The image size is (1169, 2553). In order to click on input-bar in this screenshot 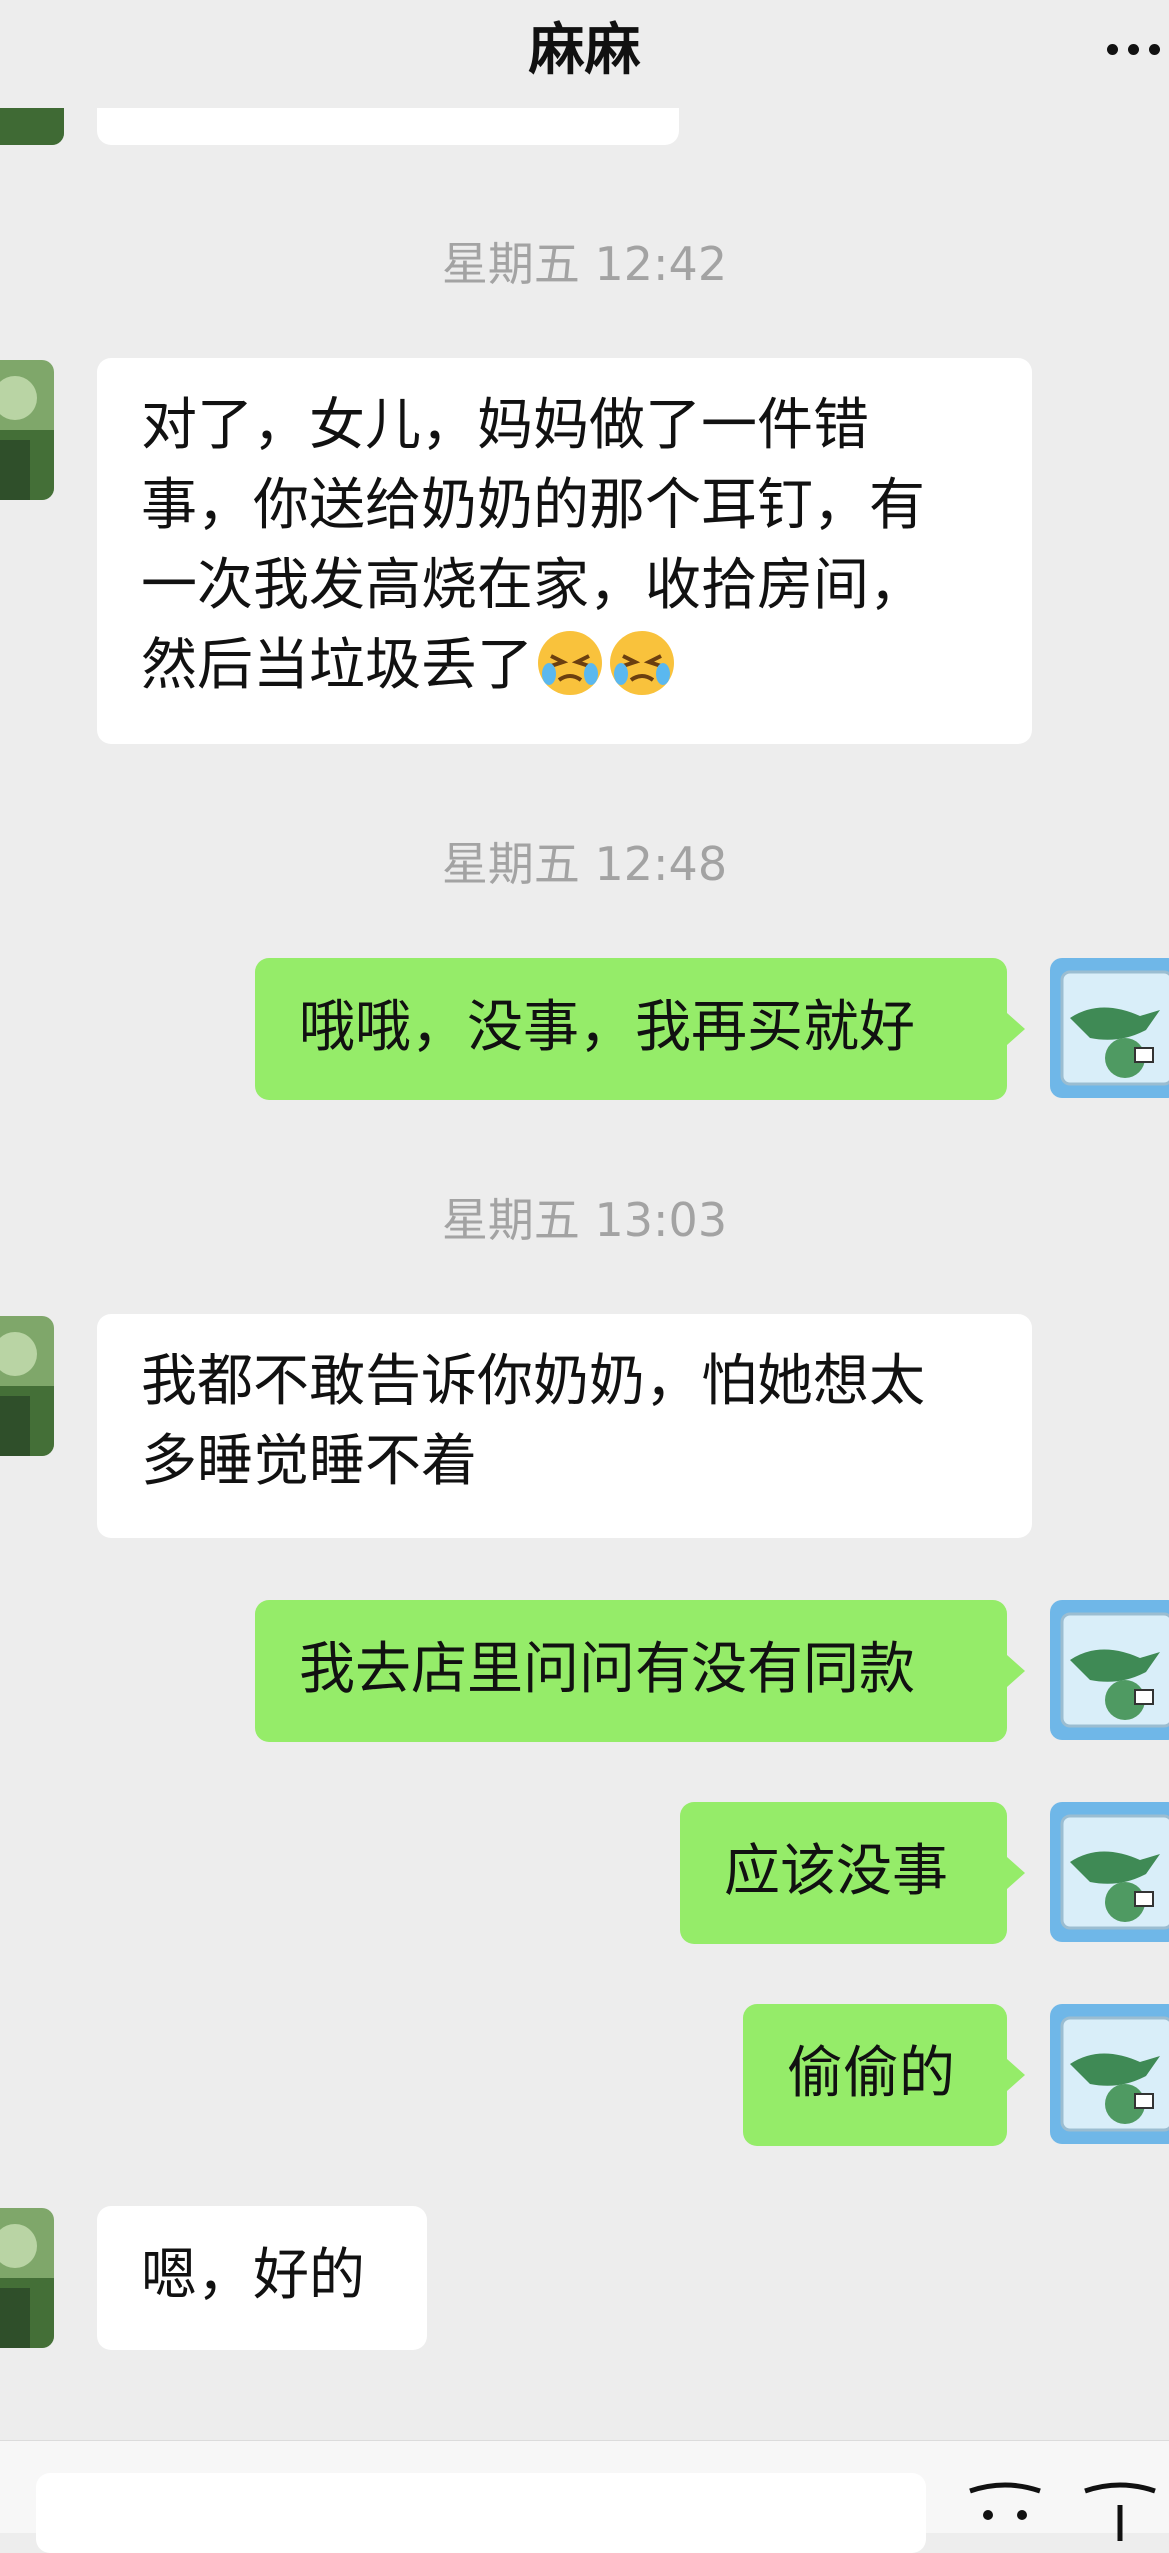, I will do `click(584, 2496)`.